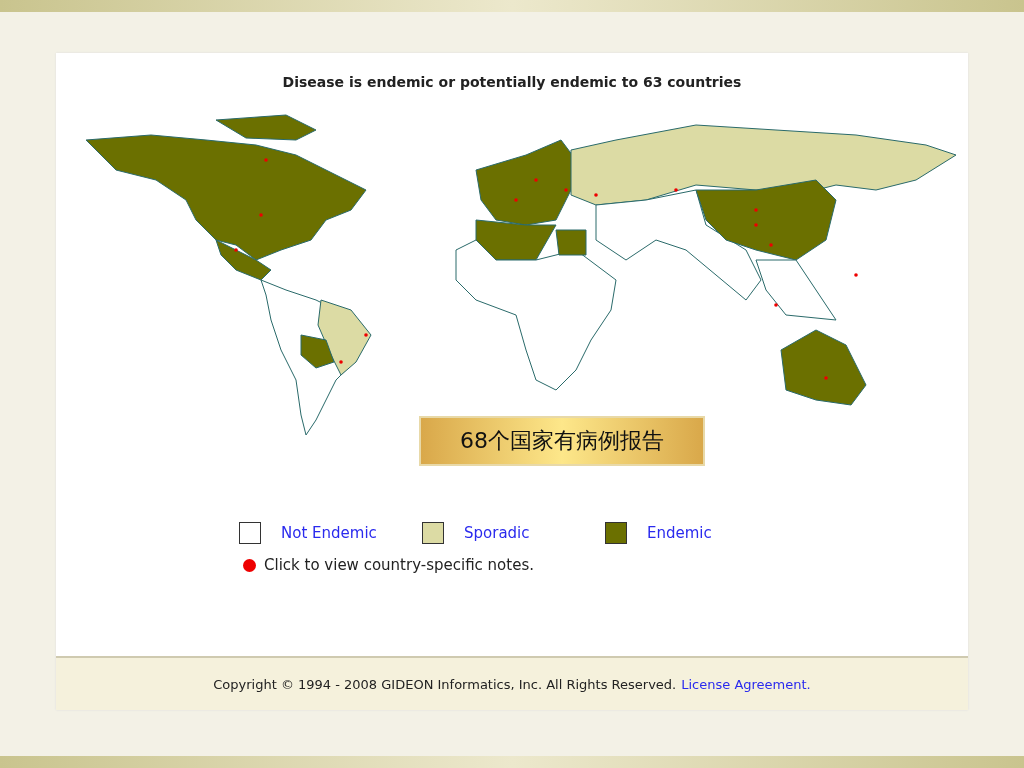 The height and width of the screenshot is (768, 1024). I want to click on callout-label: 68个国家有病例报告, so click(562, 441).